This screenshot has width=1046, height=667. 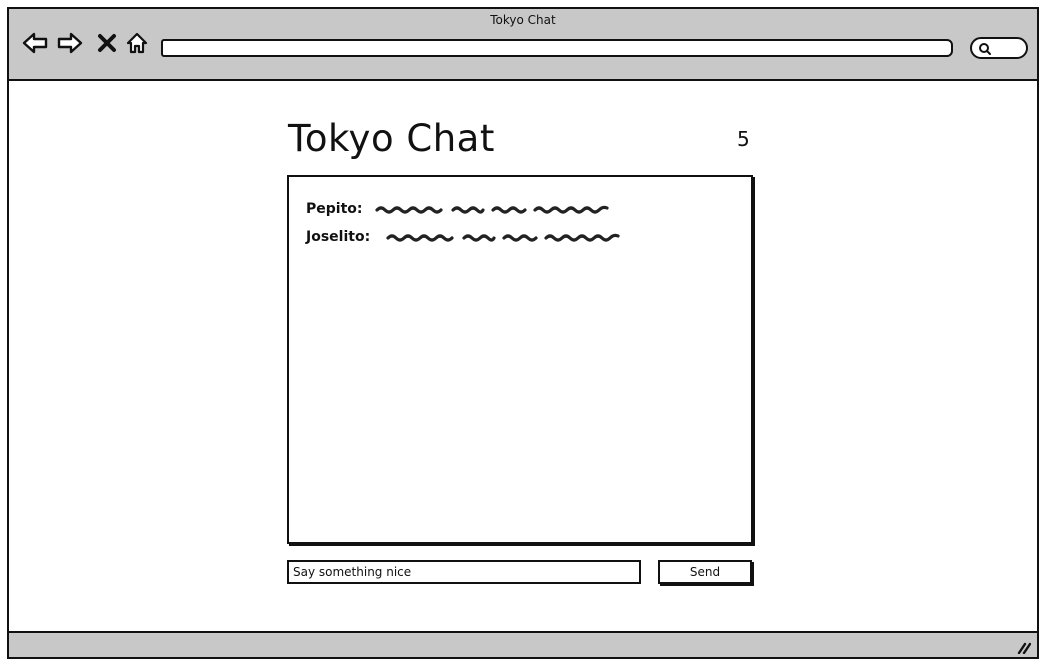 I want to click on message-input, so click(x=464, y=572).